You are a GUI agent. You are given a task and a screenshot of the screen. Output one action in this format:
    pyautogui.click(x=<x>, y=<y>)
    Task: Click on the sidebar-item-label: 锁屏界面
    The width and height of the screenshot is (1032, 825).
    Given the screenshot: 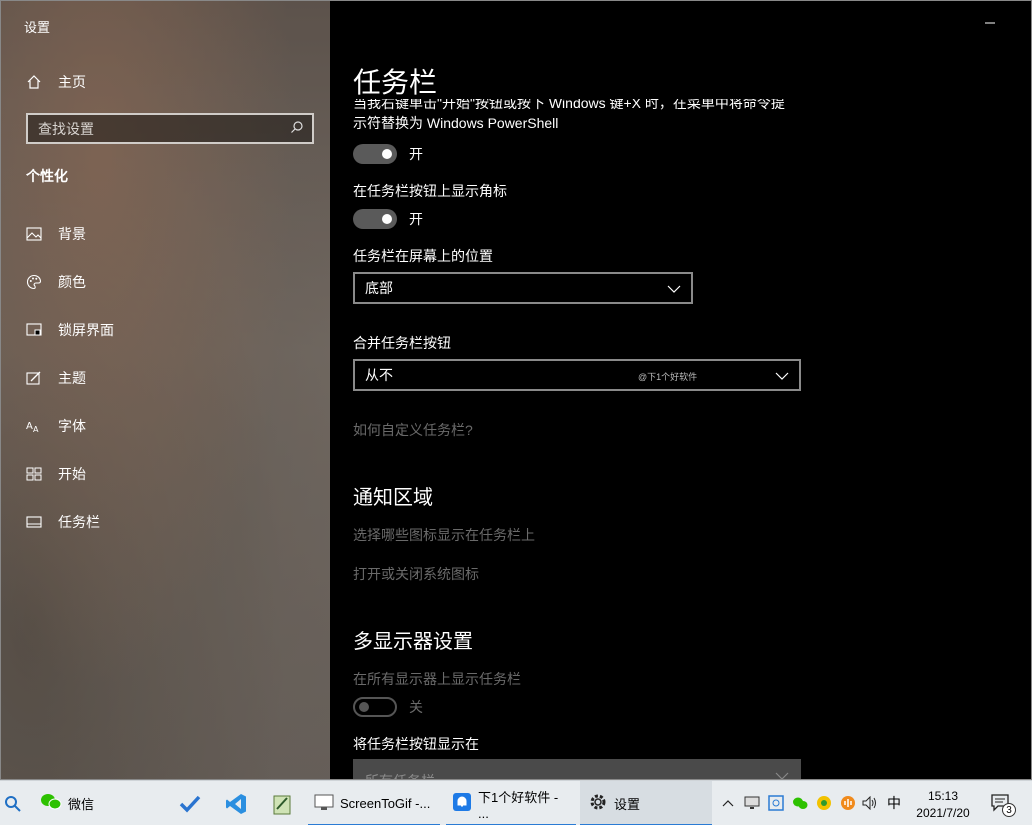 What is the action you would take?
    pyautogui.click(x=86, y=330)
    